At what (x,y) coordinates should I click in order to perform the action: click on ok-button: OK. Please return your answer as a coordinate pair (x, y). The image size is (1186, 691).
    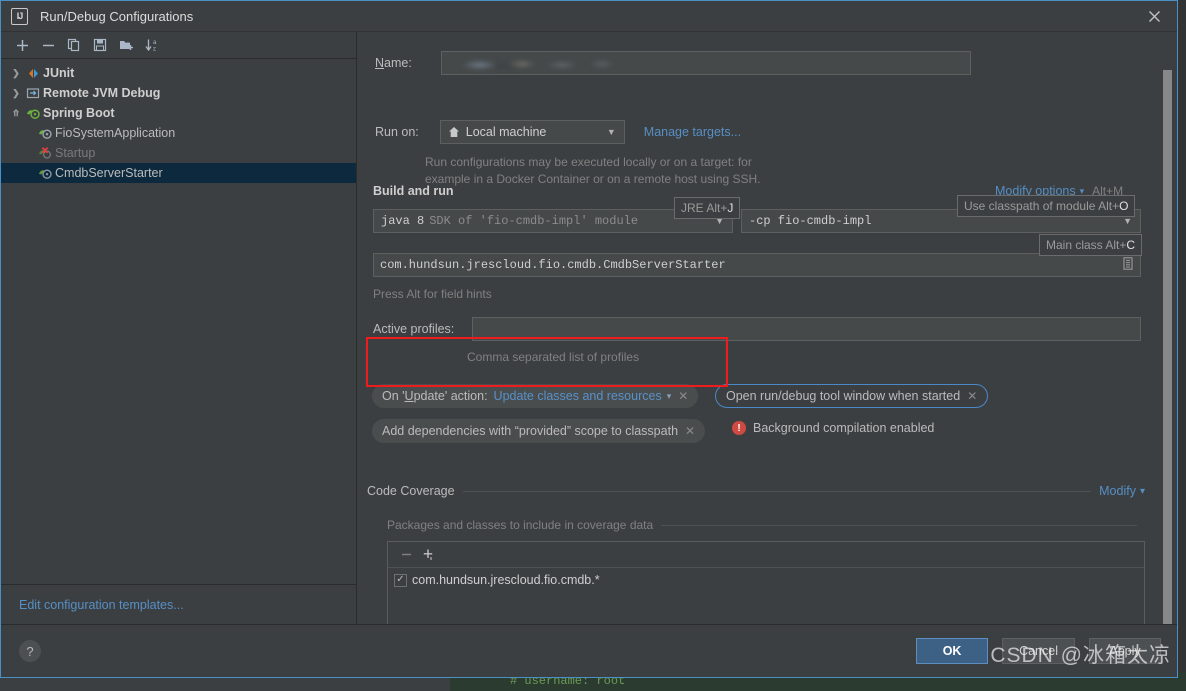
    Looking at the image, I should click on (952, 651).